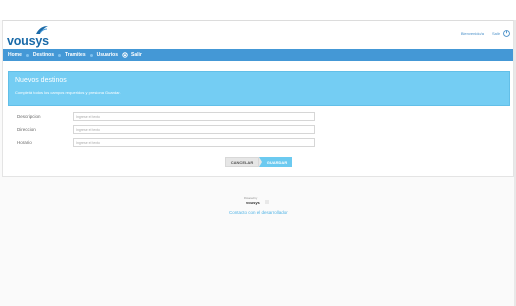  Describe the element at coordinates (26, 129) in the screenshot. I see `direccion-label: Direccion` at that location.